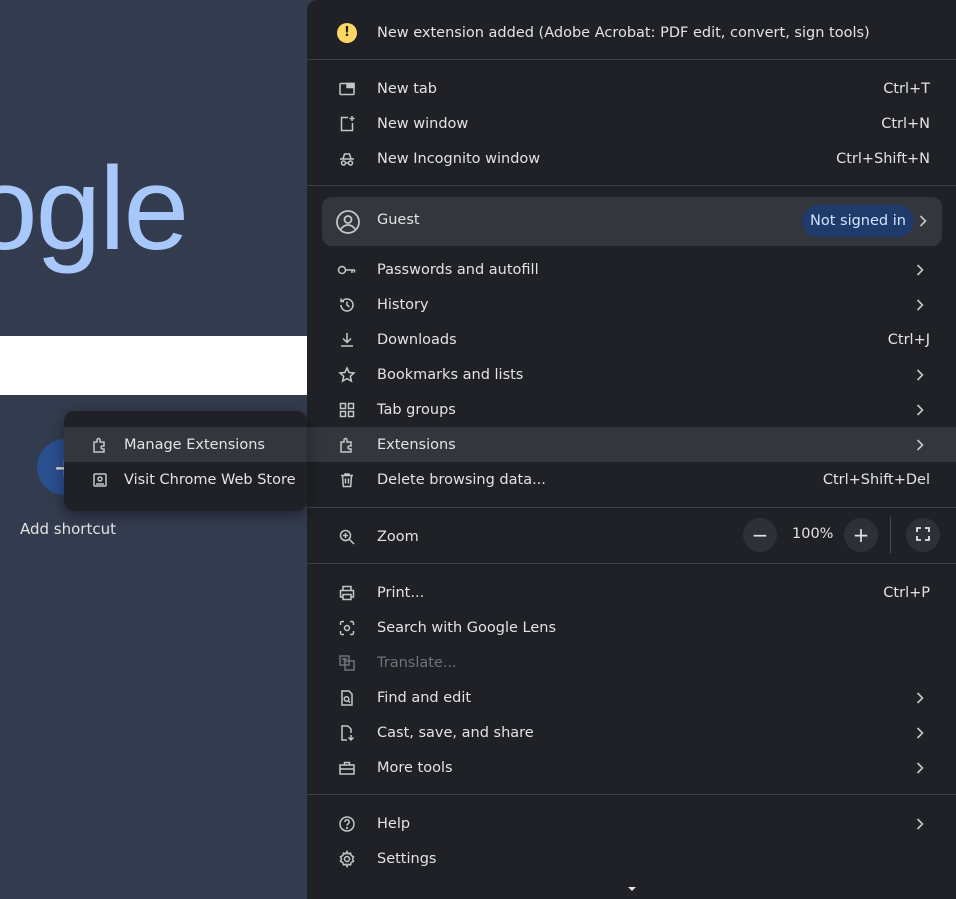  Describe the element at coordinates (908, 339) in the screenshot. I see `downloads-shortcut: Ctrl+J` at that location.